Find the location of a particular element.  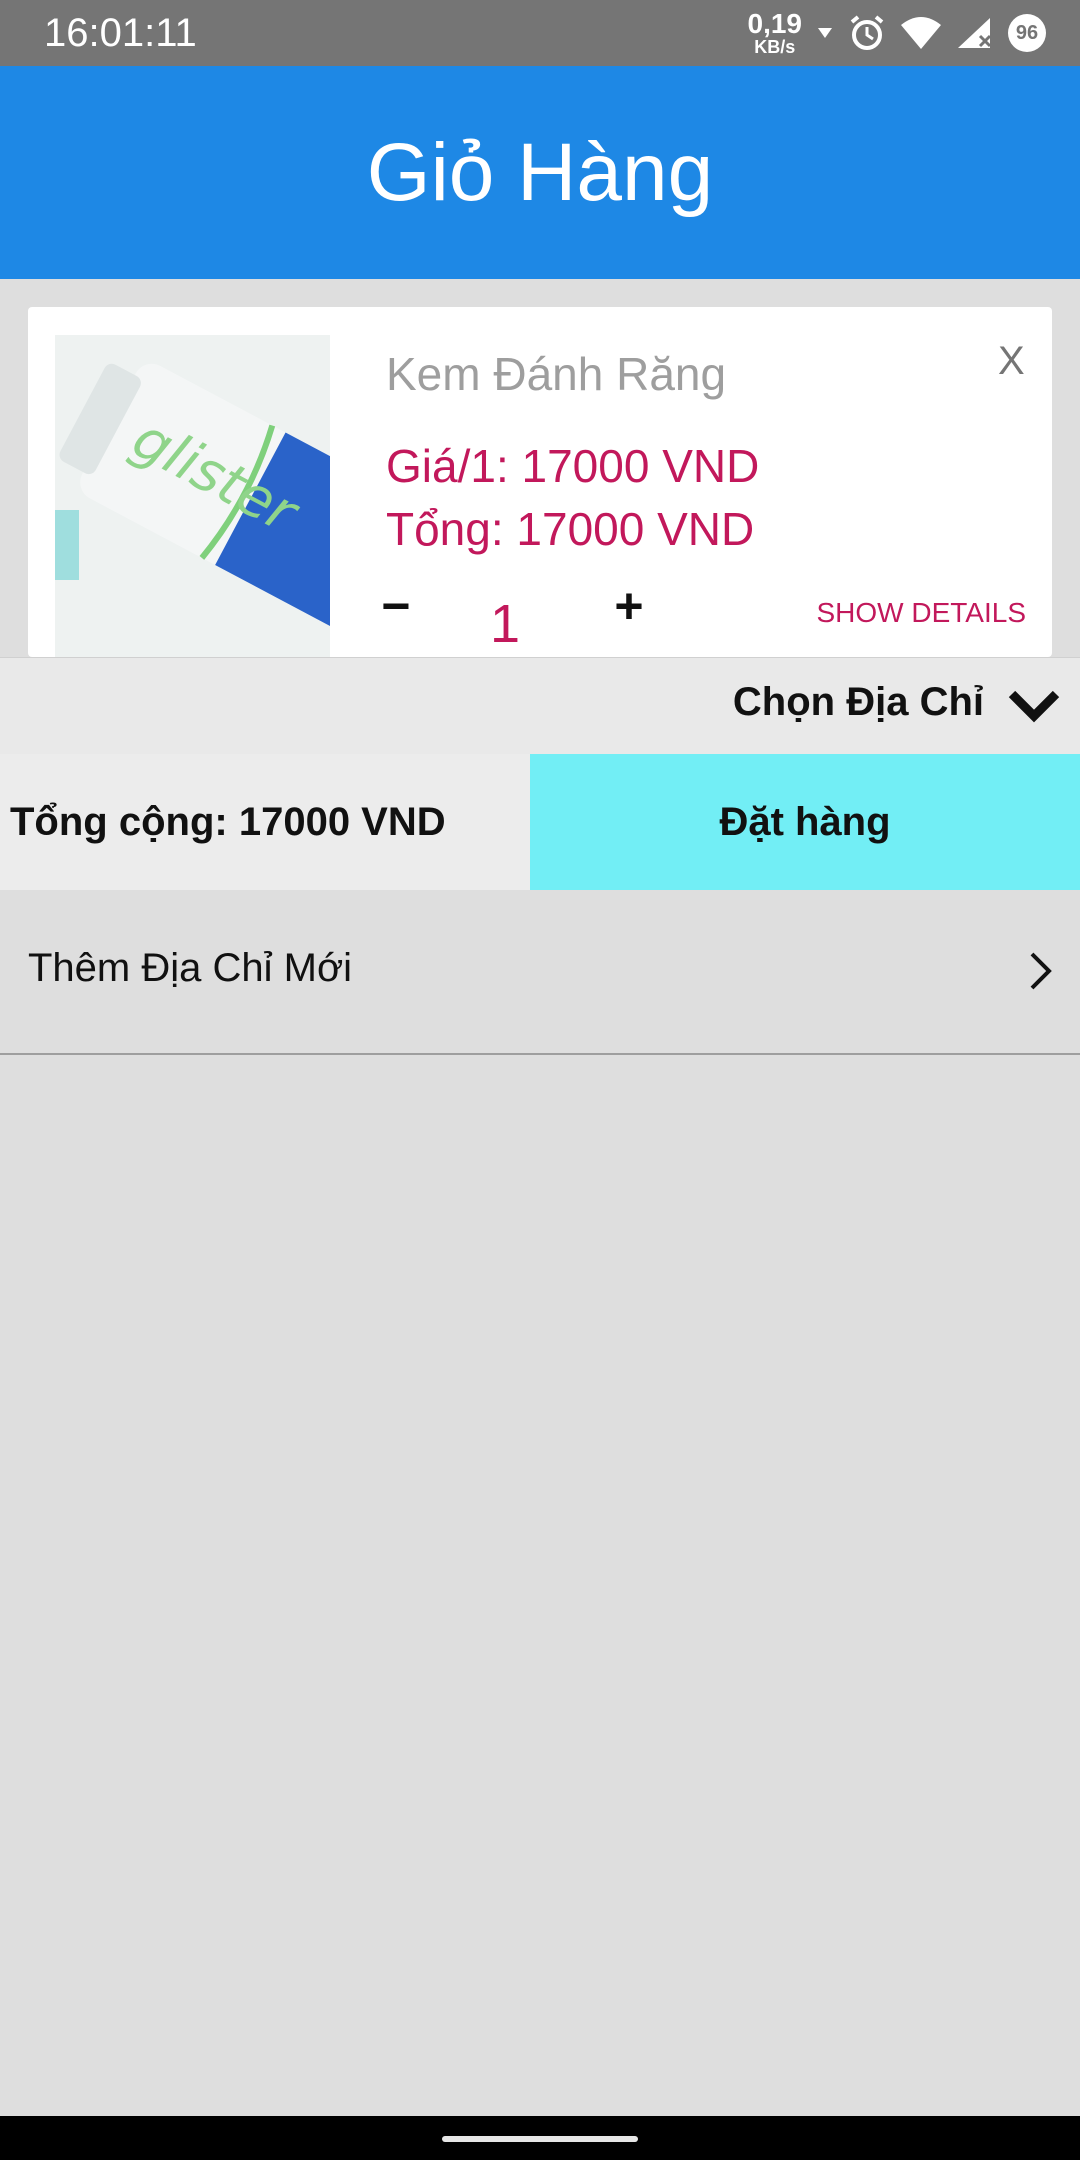

signal-icon is located at coordinates (975, 33).